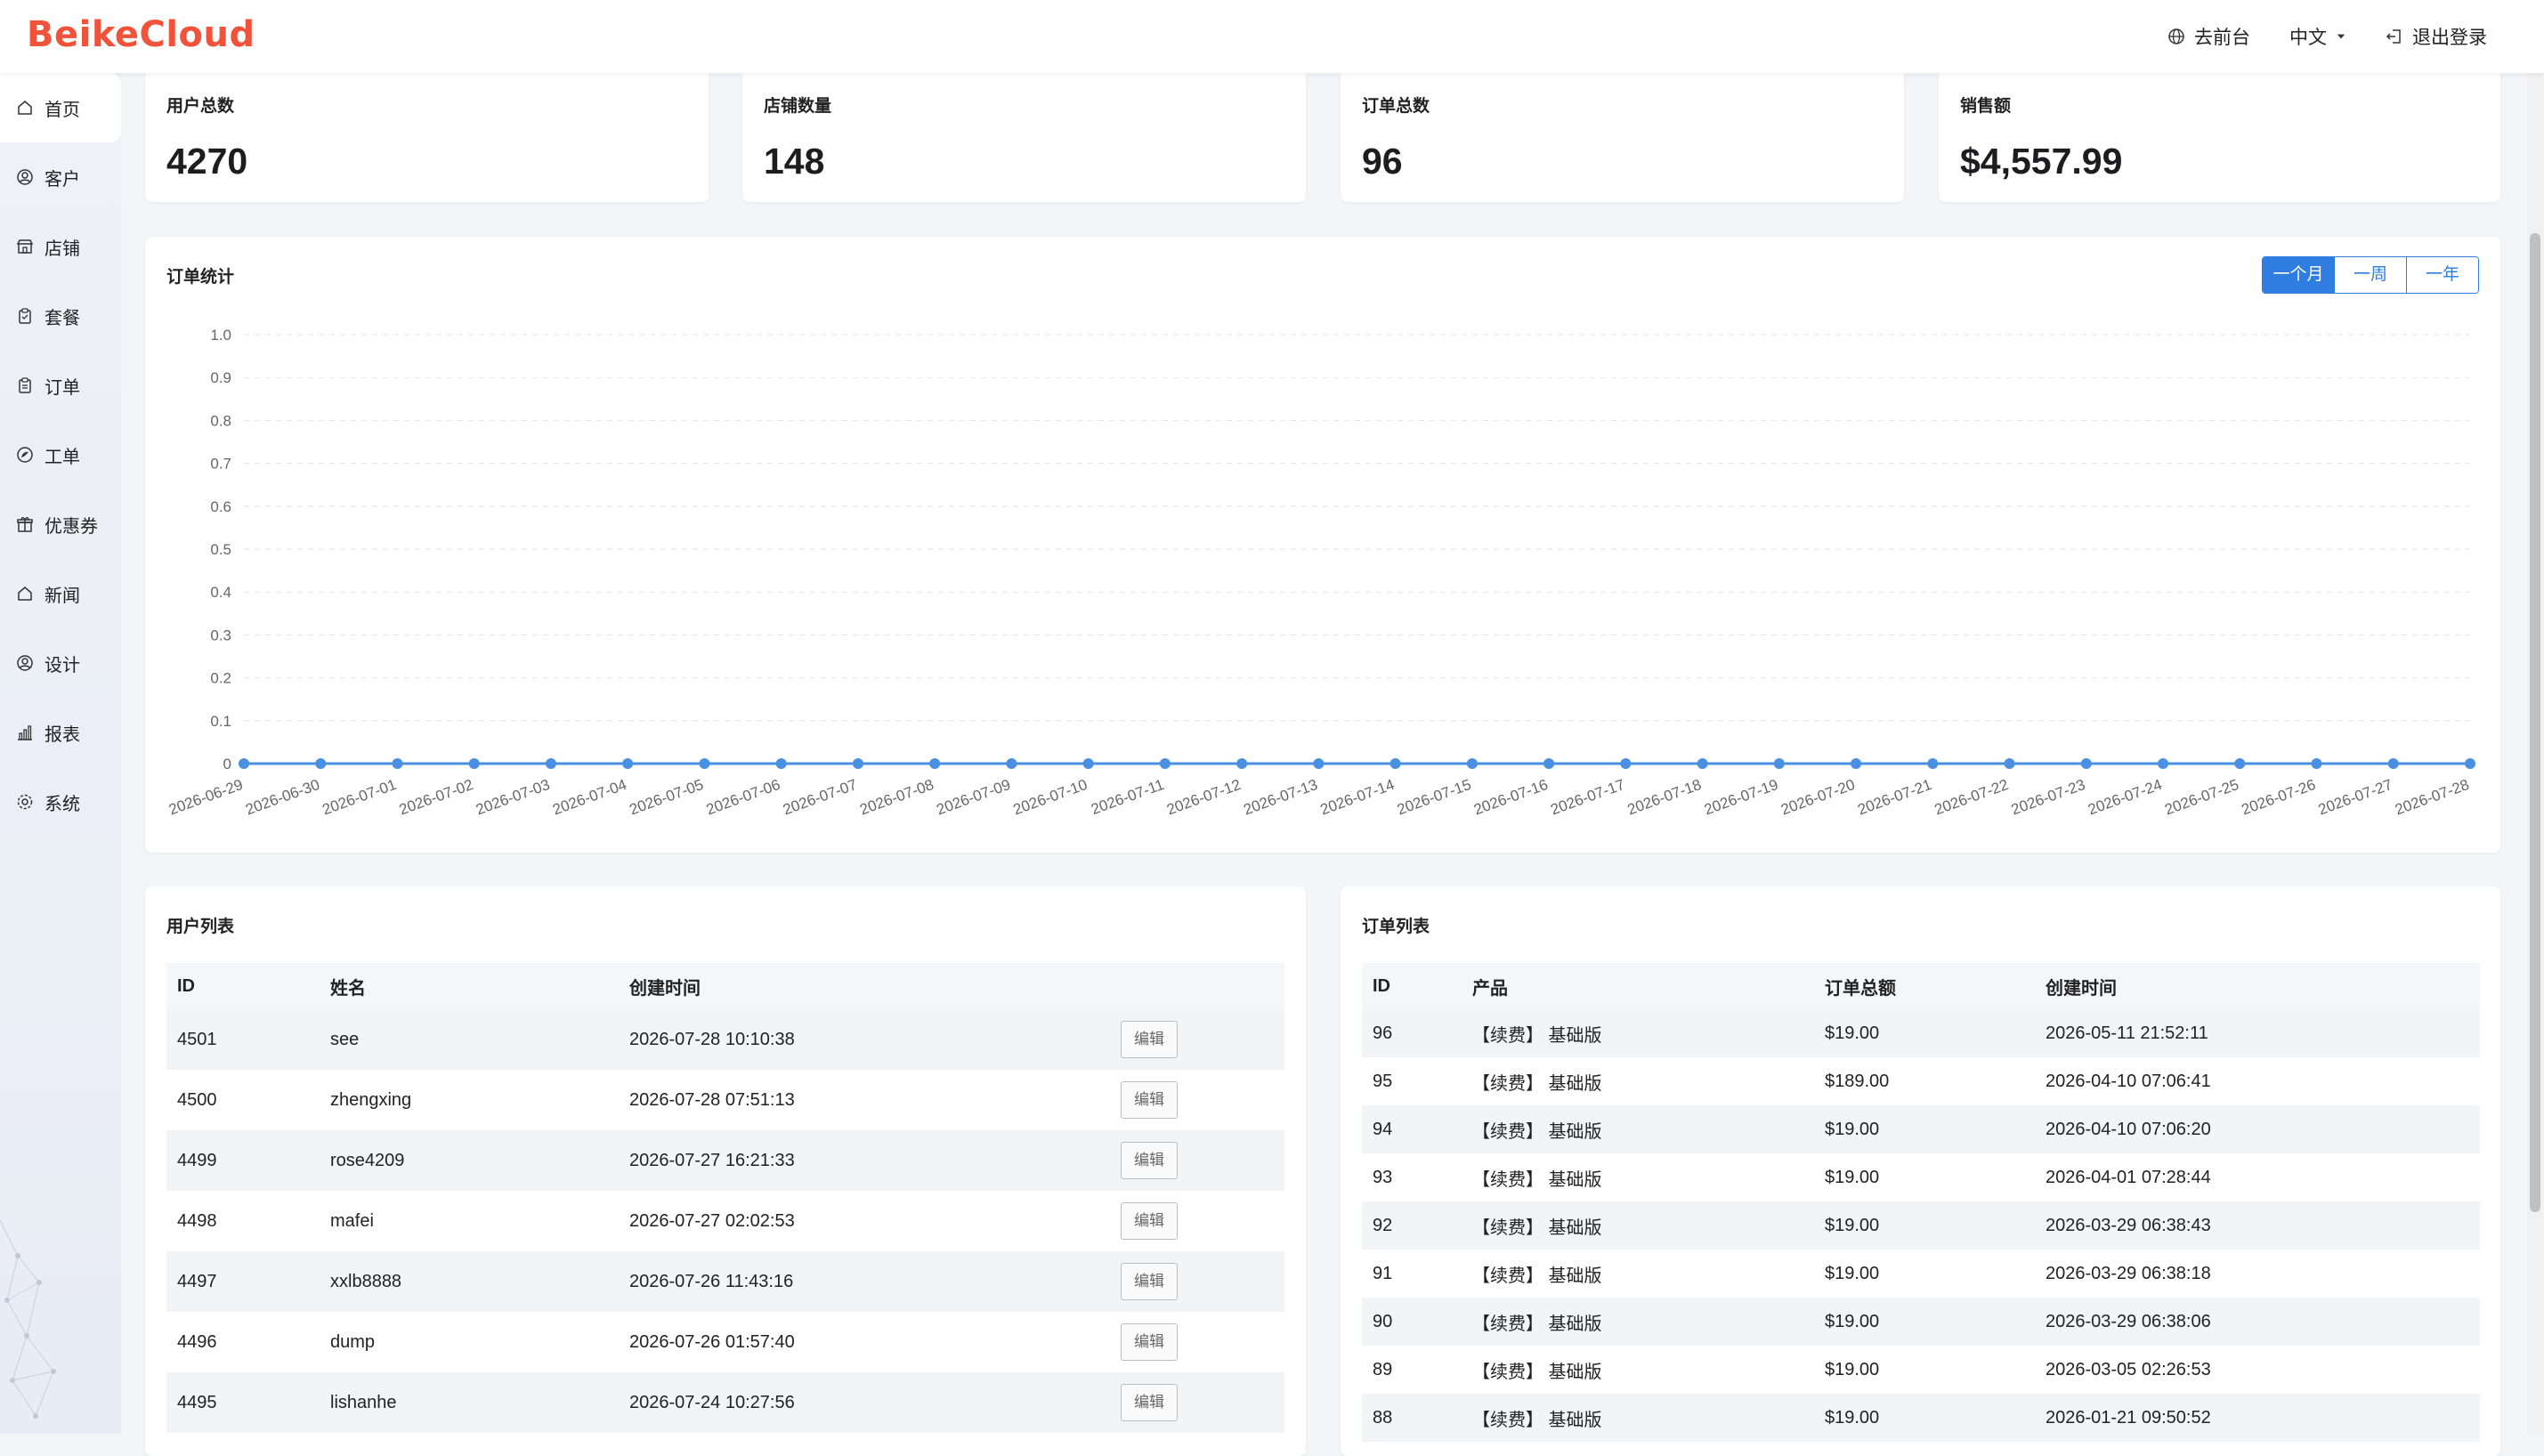  Describe the element at coordinates (60, 593) in the screenshot. I see `sidebar-item-news: 新闻` at that location.